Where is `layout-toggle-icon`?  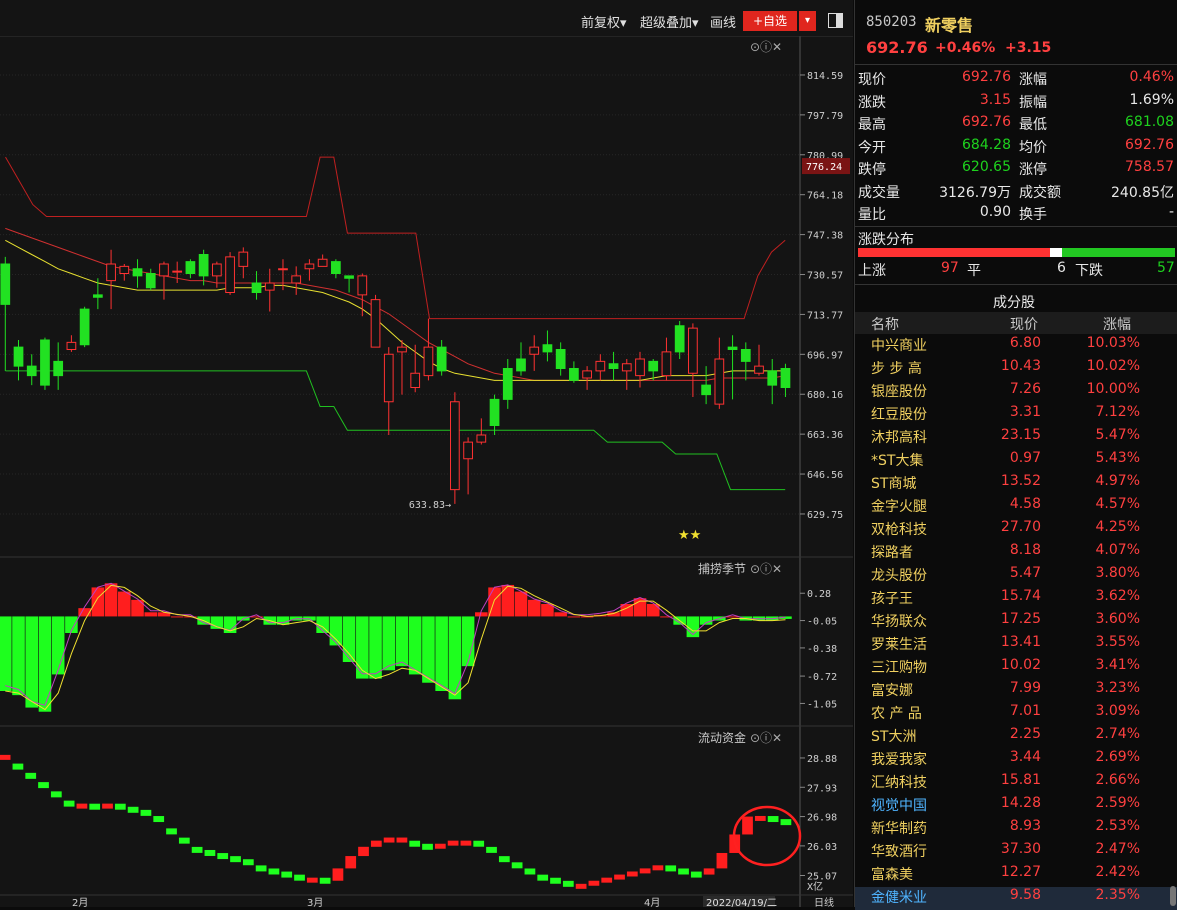 layout-toggle-icon is located at coordinates (835, 20).